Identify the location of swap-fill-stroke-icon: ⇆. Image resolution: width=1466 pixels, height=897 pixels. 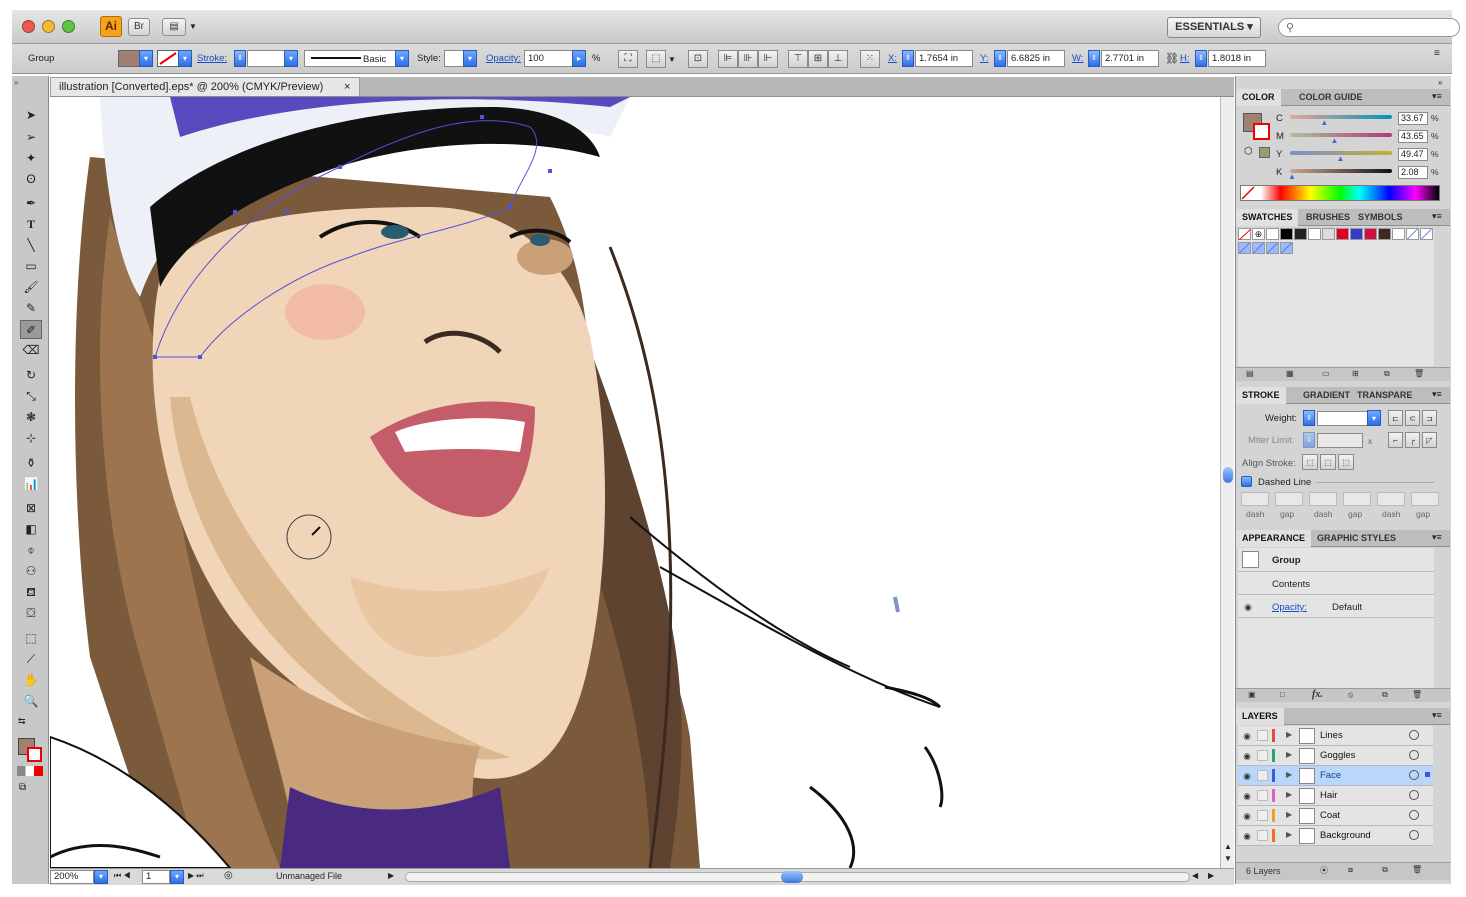
(22, 721).